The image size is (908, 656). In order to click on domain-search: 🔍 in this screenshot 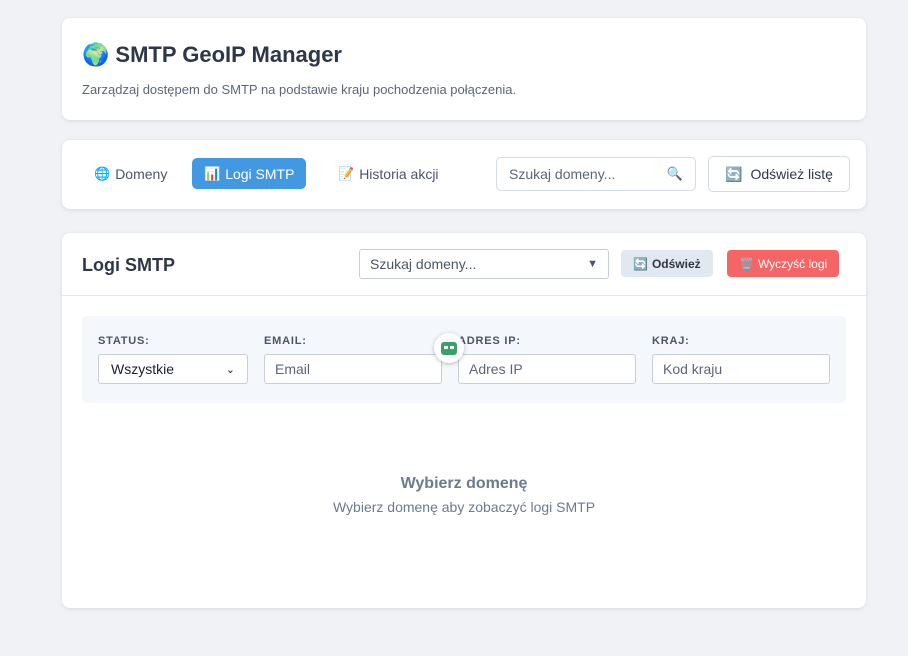, I will do `click(596, 174)`.